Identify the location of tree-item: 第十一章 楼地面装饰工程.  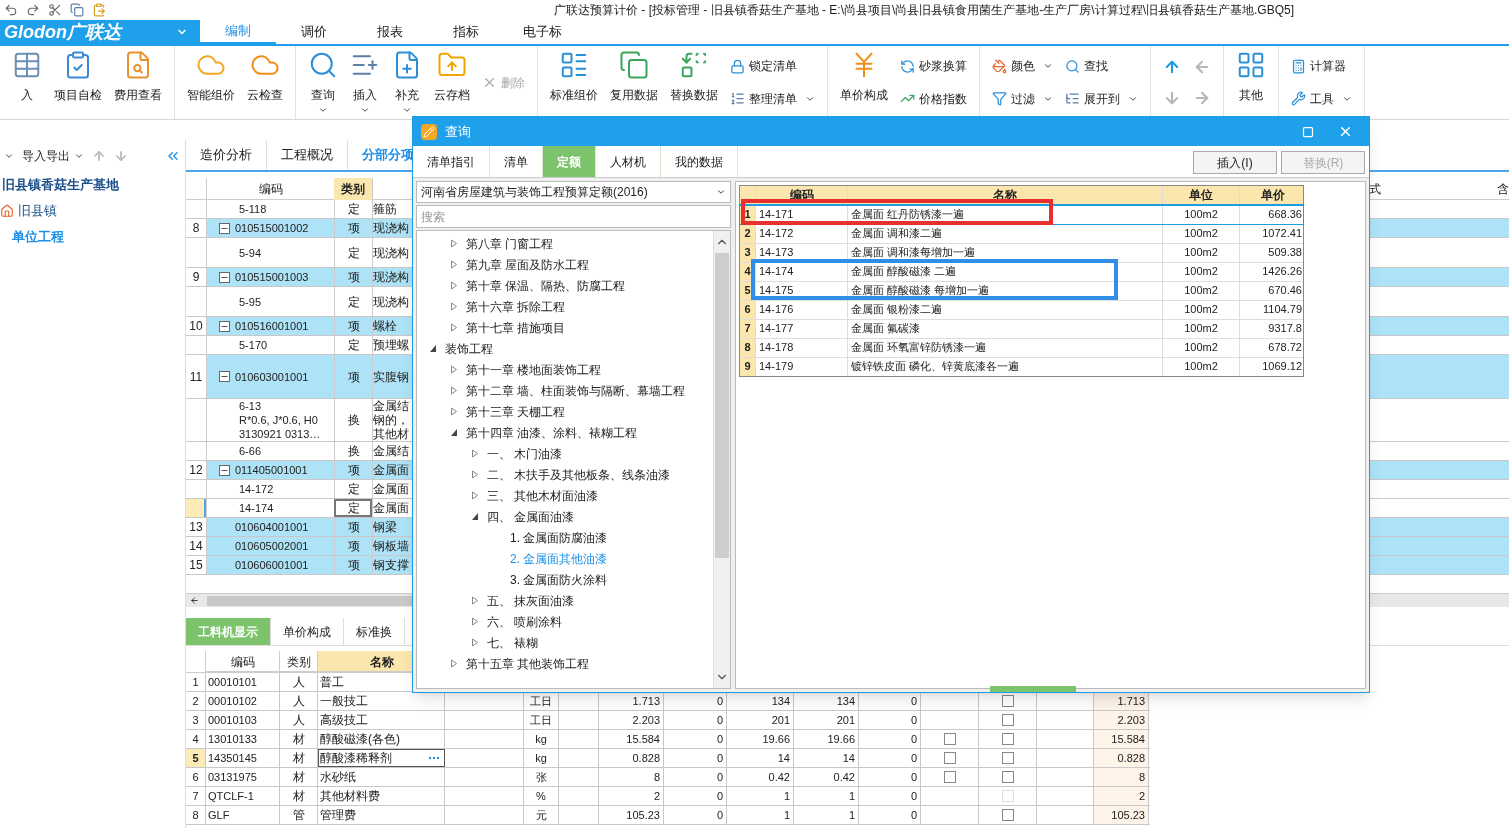
(534, 369).